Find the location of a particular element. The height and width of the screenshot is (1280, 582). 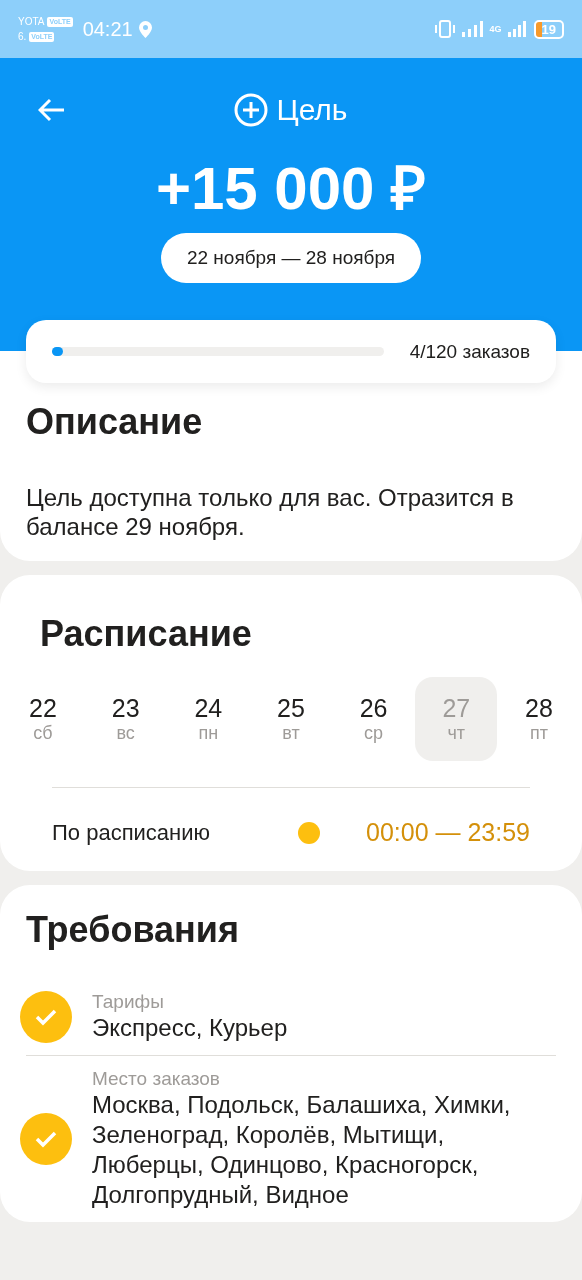

day-tab: 25 вт is located at coordinates (290, 719).